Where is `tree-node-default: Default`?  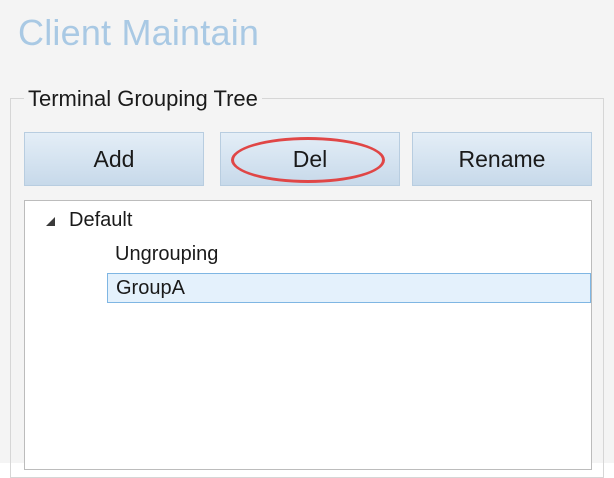 tree-node-default: Default is located at coordinates (87, 220).